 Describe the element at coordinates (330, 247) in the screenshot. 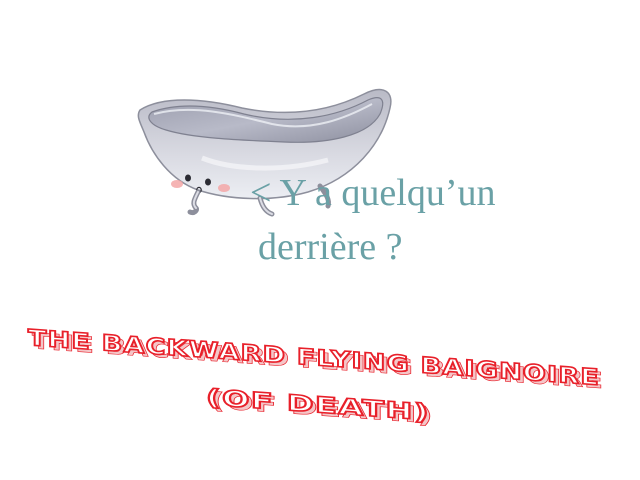

I see `dialogue-line-2: derrière ?` at that location.